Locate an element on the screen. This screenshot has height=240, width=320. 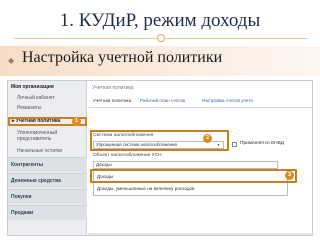
usn-object-label: Объект налогообложения УСН is located at coordinates (127, 155).